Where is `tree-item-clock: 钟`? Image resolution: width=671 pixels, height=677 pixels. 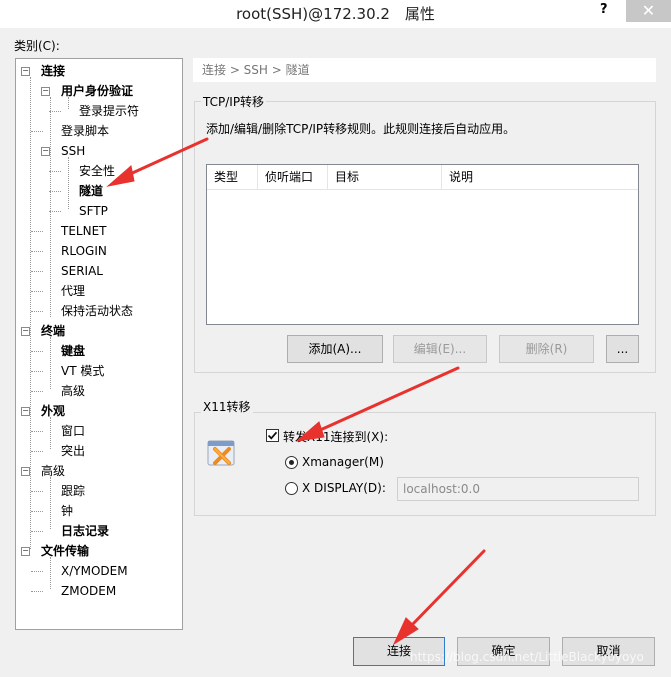
tree-item-clock: 钟 is located at coordinates (67, 511).